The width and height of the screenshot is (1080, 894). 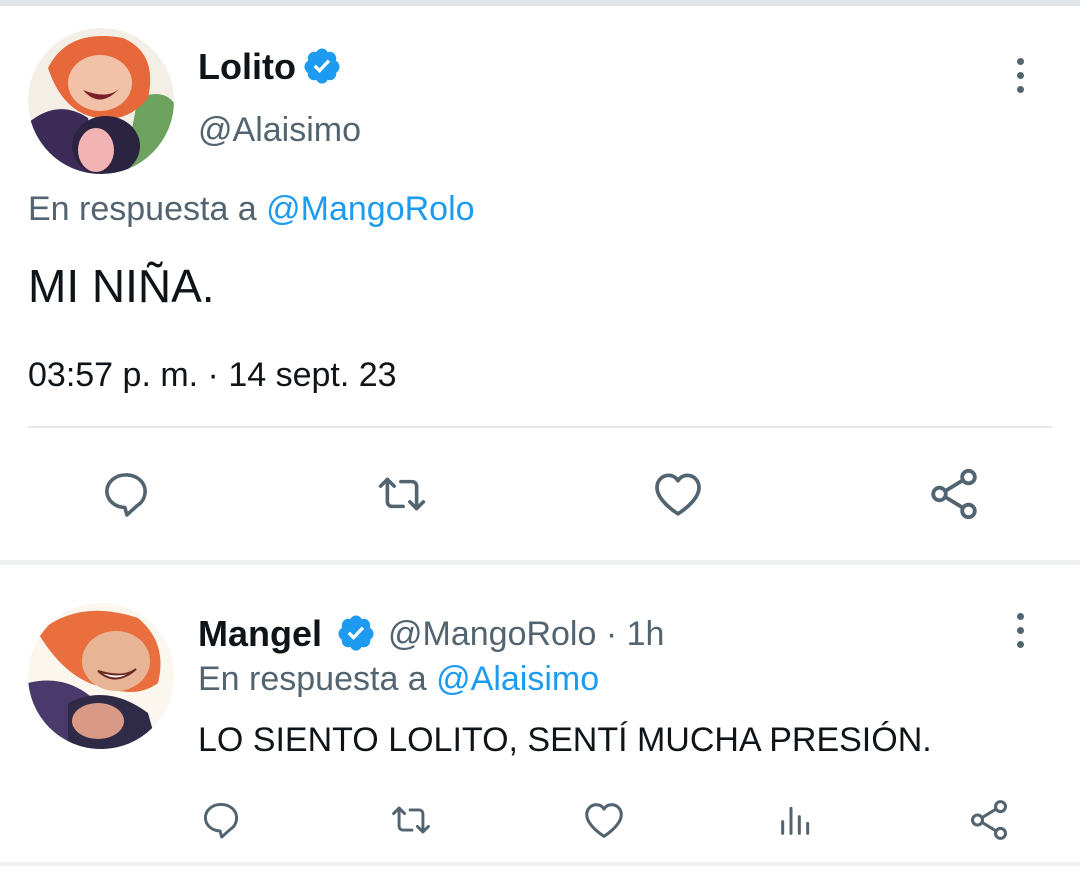 I want to click on bottom-divider, so click(x=540, y=864).